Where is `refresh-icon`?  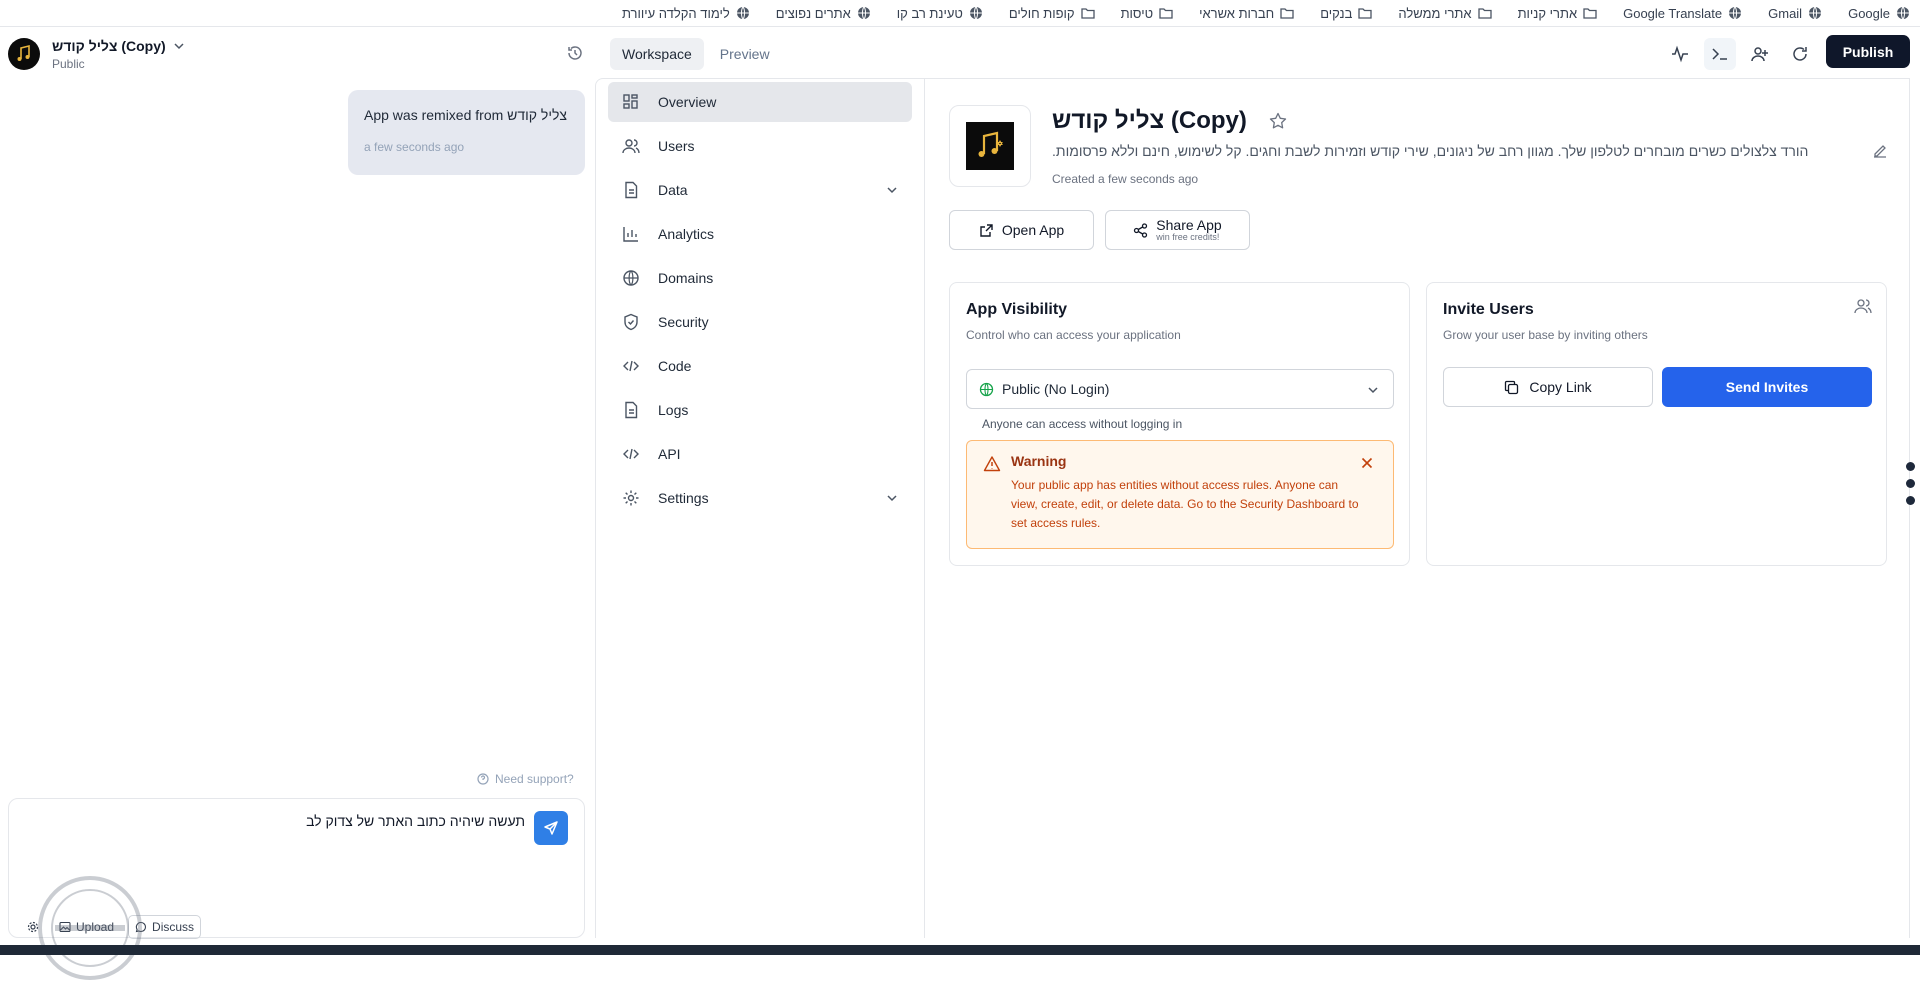
refresh-icon is located at coordinates (1800, 54).